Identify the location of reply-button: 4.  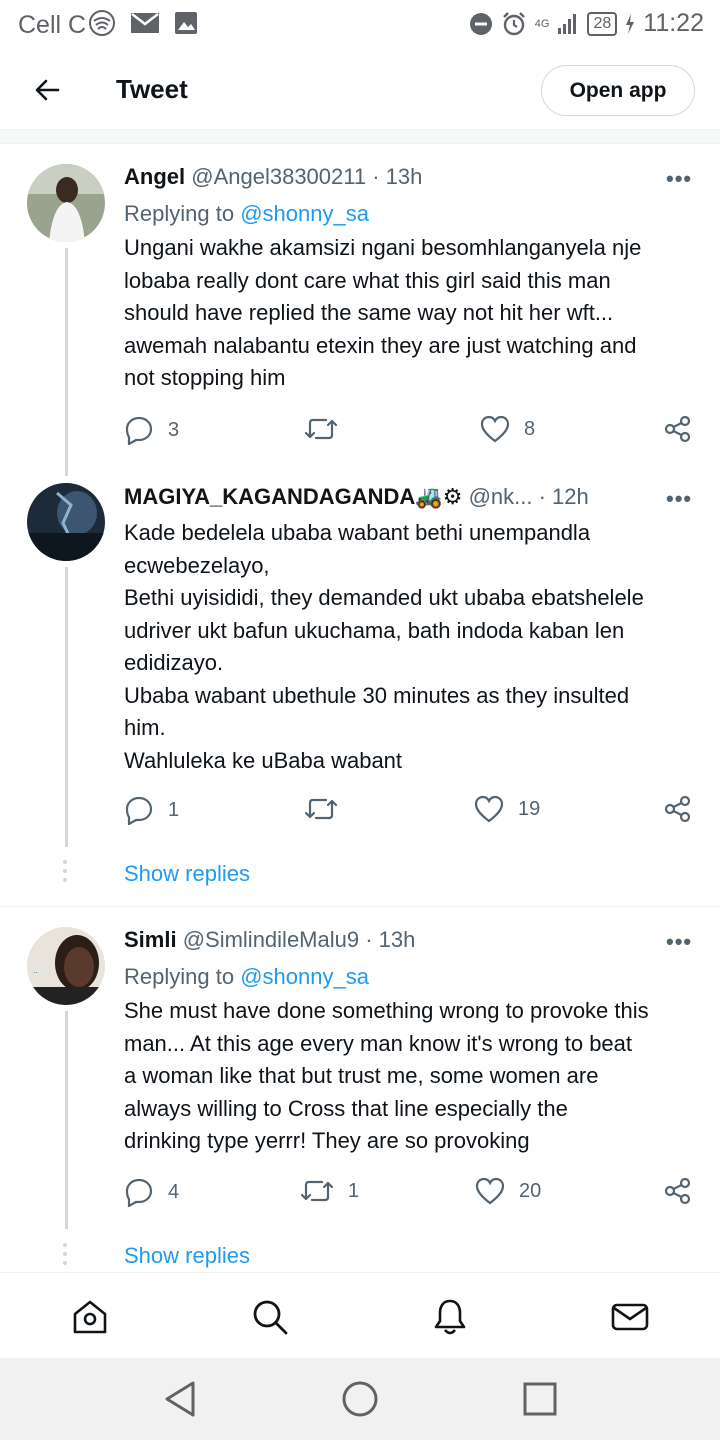
(151, 1192).